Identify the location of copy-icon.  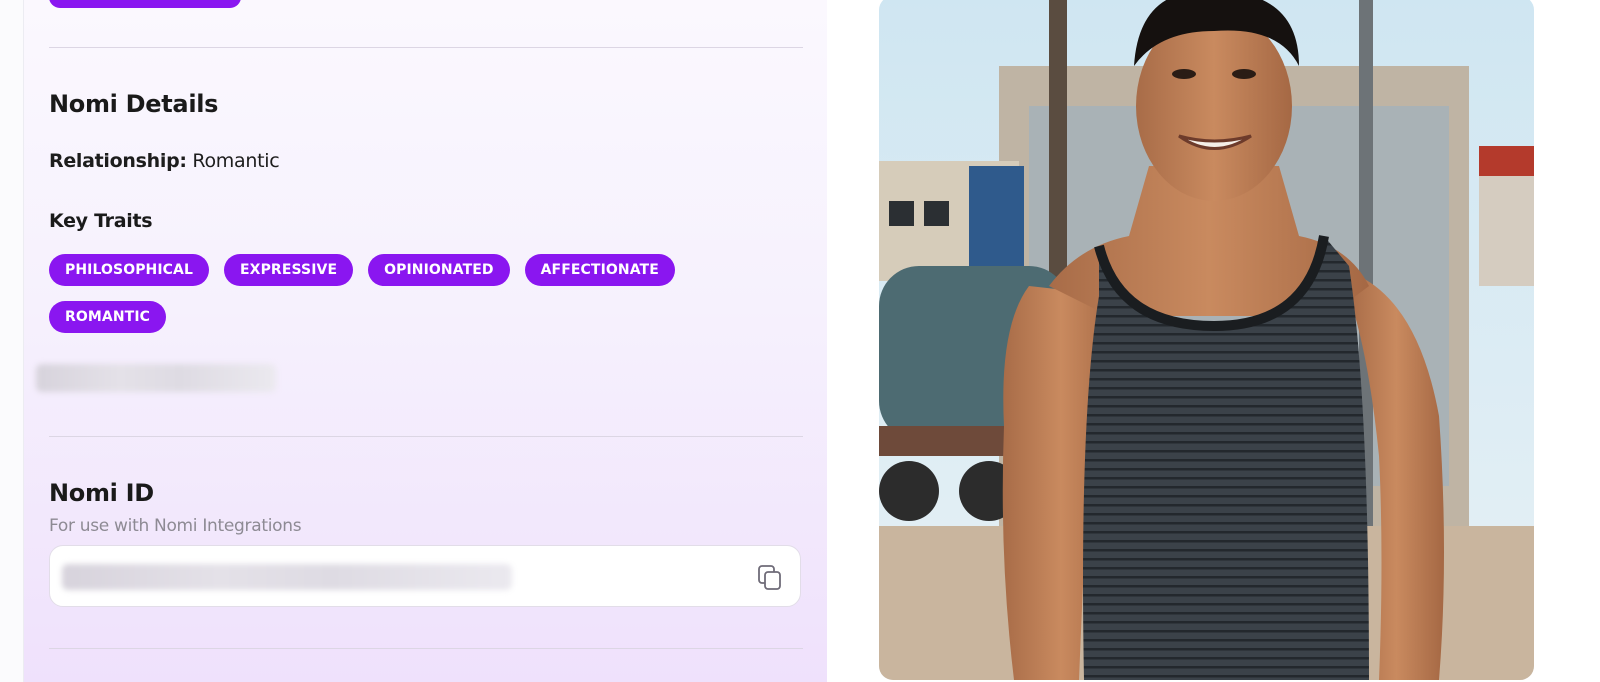
(770, 577).